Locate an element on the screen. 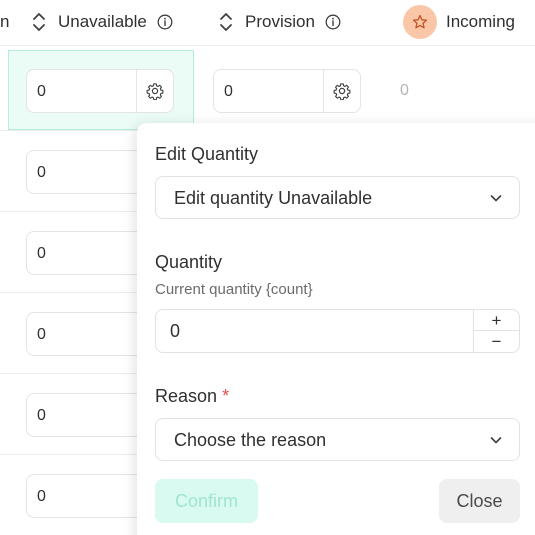 This screenshot has width=535, height=535. column-header-unavailable: Unavailable is located at coordinates (102, 21).